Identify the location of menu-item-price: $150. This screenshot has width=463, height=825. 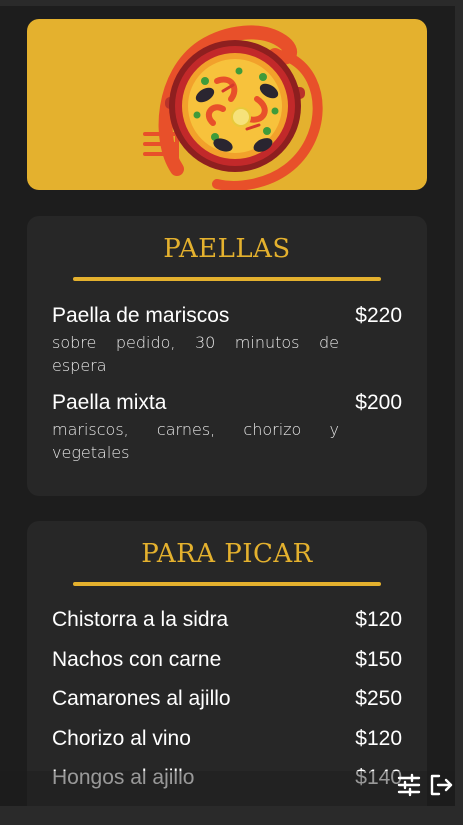
(378, 659).